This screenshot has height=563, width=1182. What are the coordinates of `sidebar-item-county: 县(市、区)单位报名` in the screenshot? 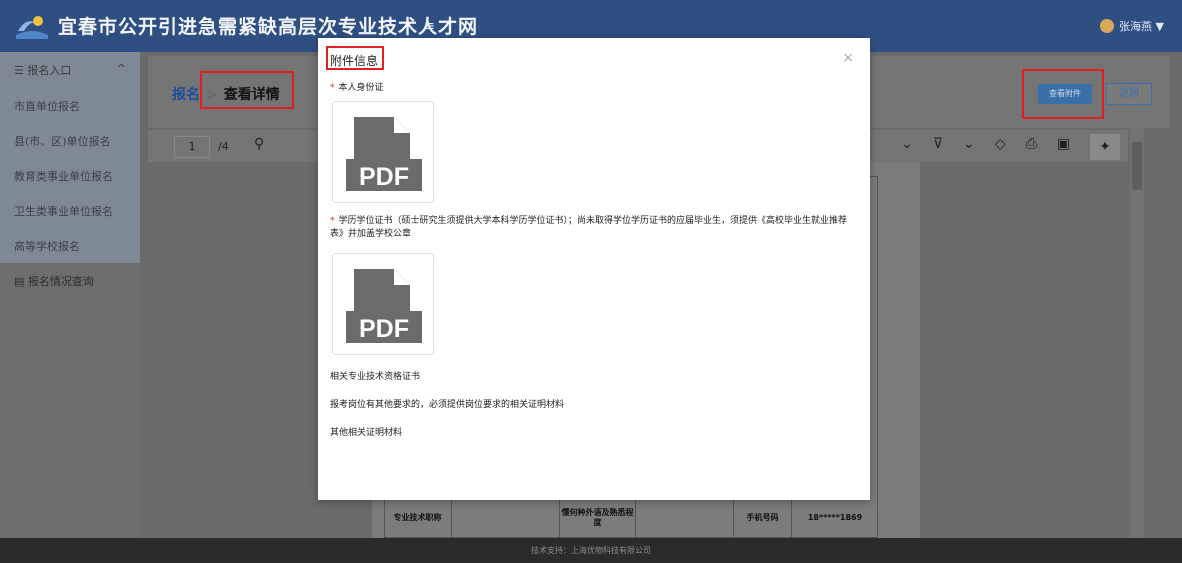 It's located at (70, 140).